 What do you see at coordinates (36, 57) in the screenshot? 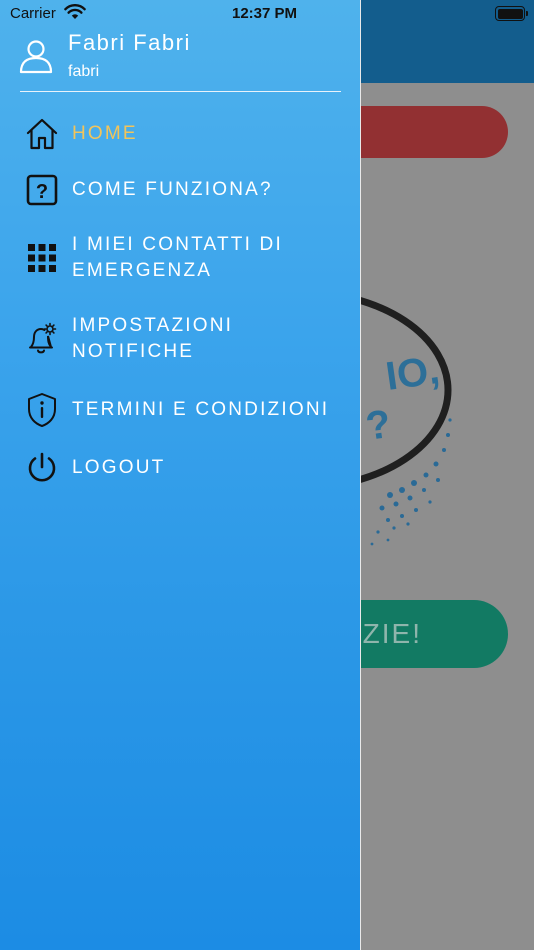
I see `user-icon` at bounding box center [36, 57].